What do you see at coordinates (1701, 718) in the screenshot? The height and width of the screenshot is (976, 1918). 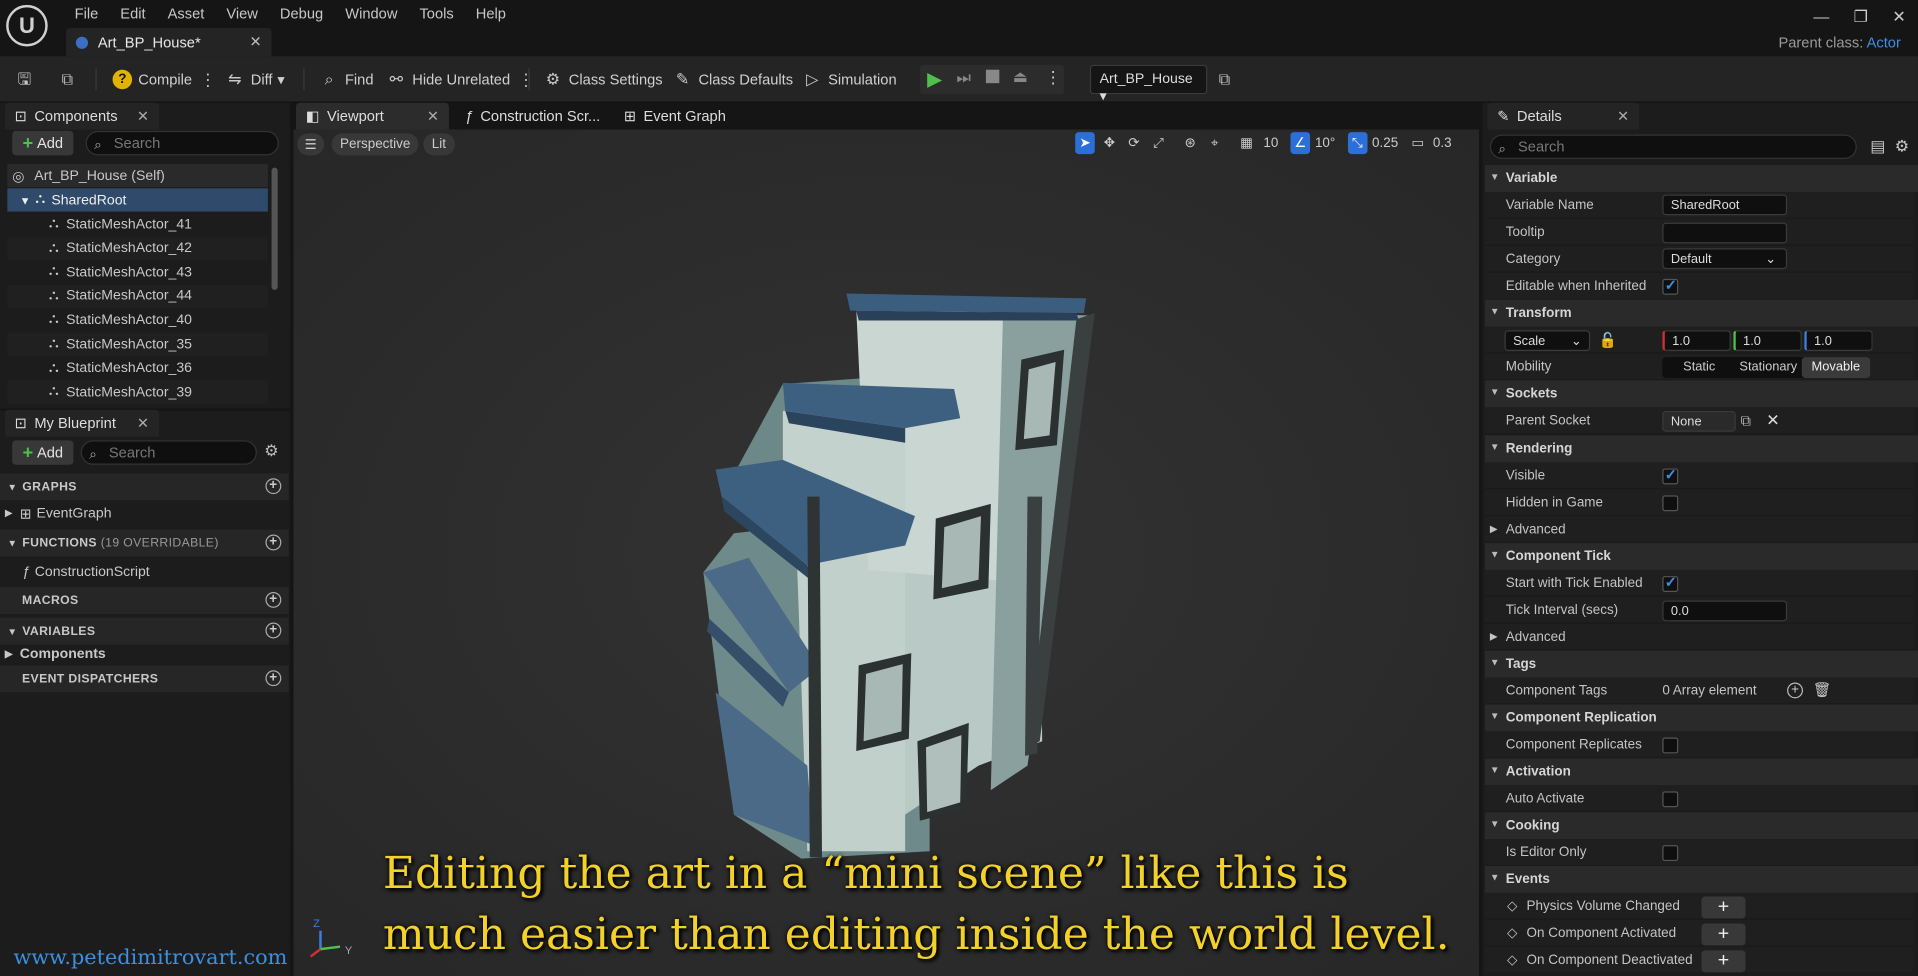 I see `category-replication: ▼ Component Replication` at bounding box center [1701, 718].